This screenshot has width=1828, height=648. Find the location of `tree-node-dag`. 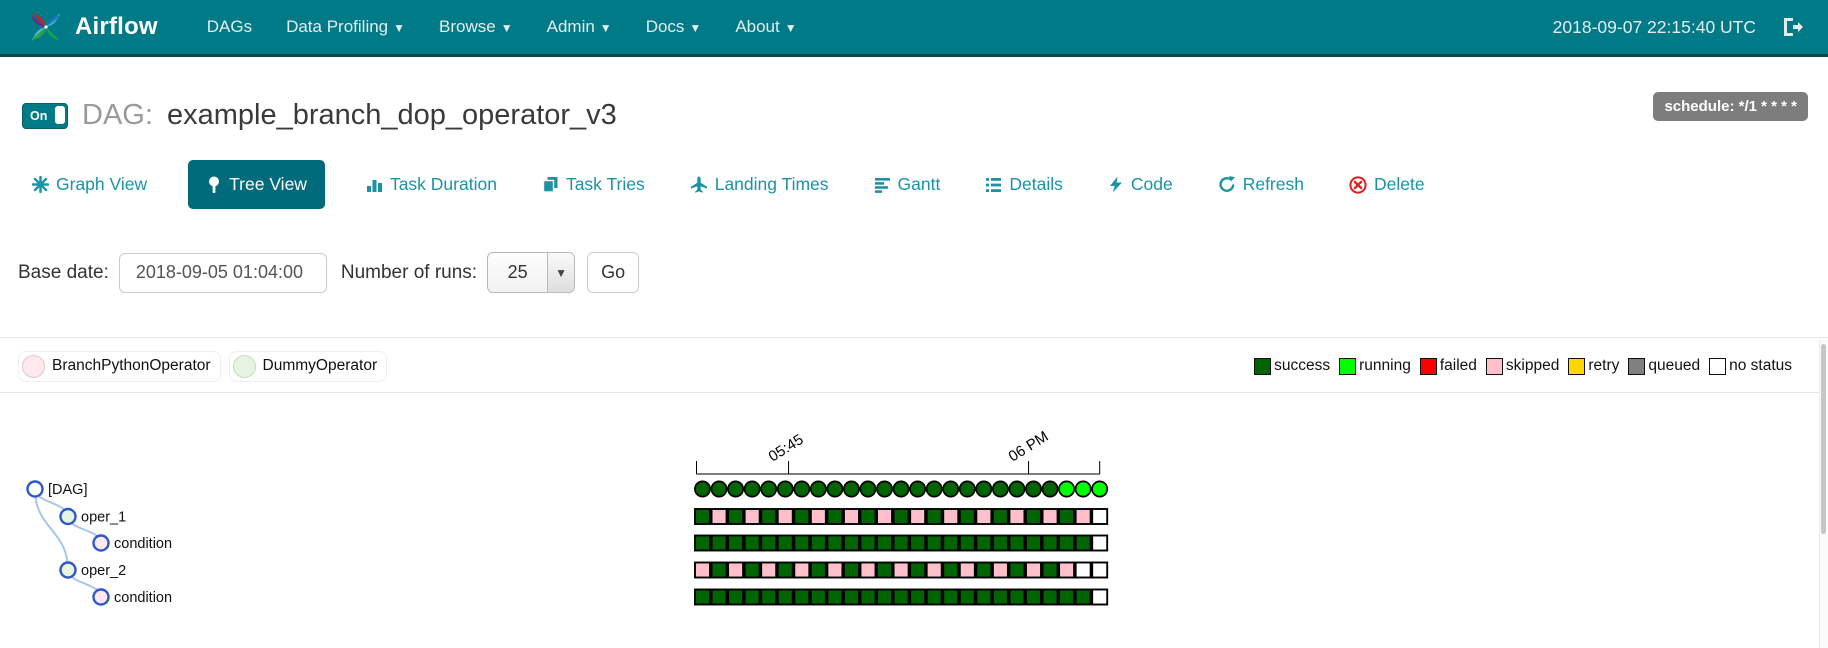

tree-node-dag is located at coordinates (35, 489).